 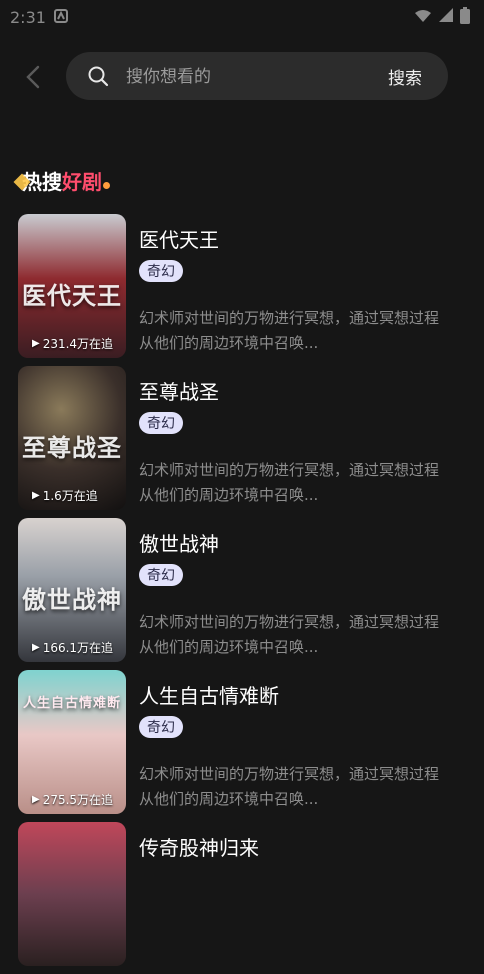 I want to click on battery-icon, so click(x=465, y=17).